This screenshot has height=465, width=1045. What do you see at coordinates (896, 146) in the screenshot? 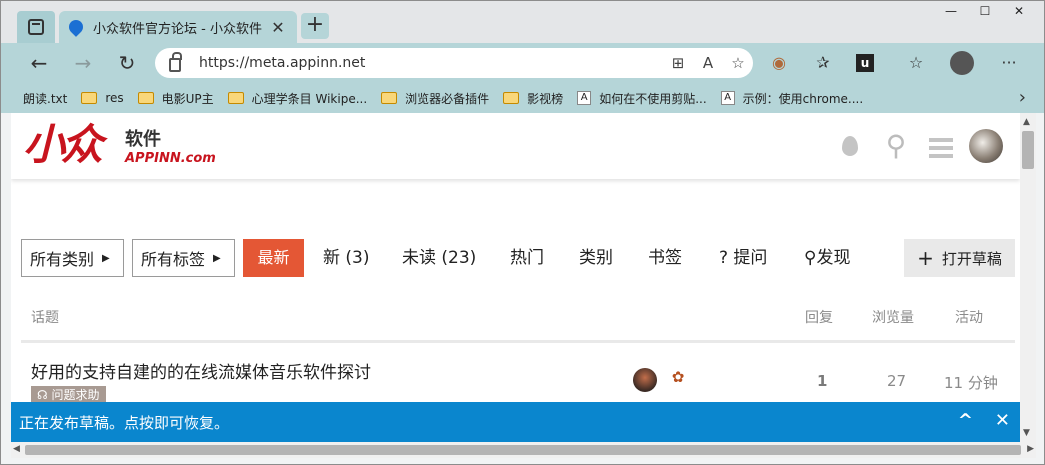
I see `search-icon: ⚲` at bounding box center [896, 146].